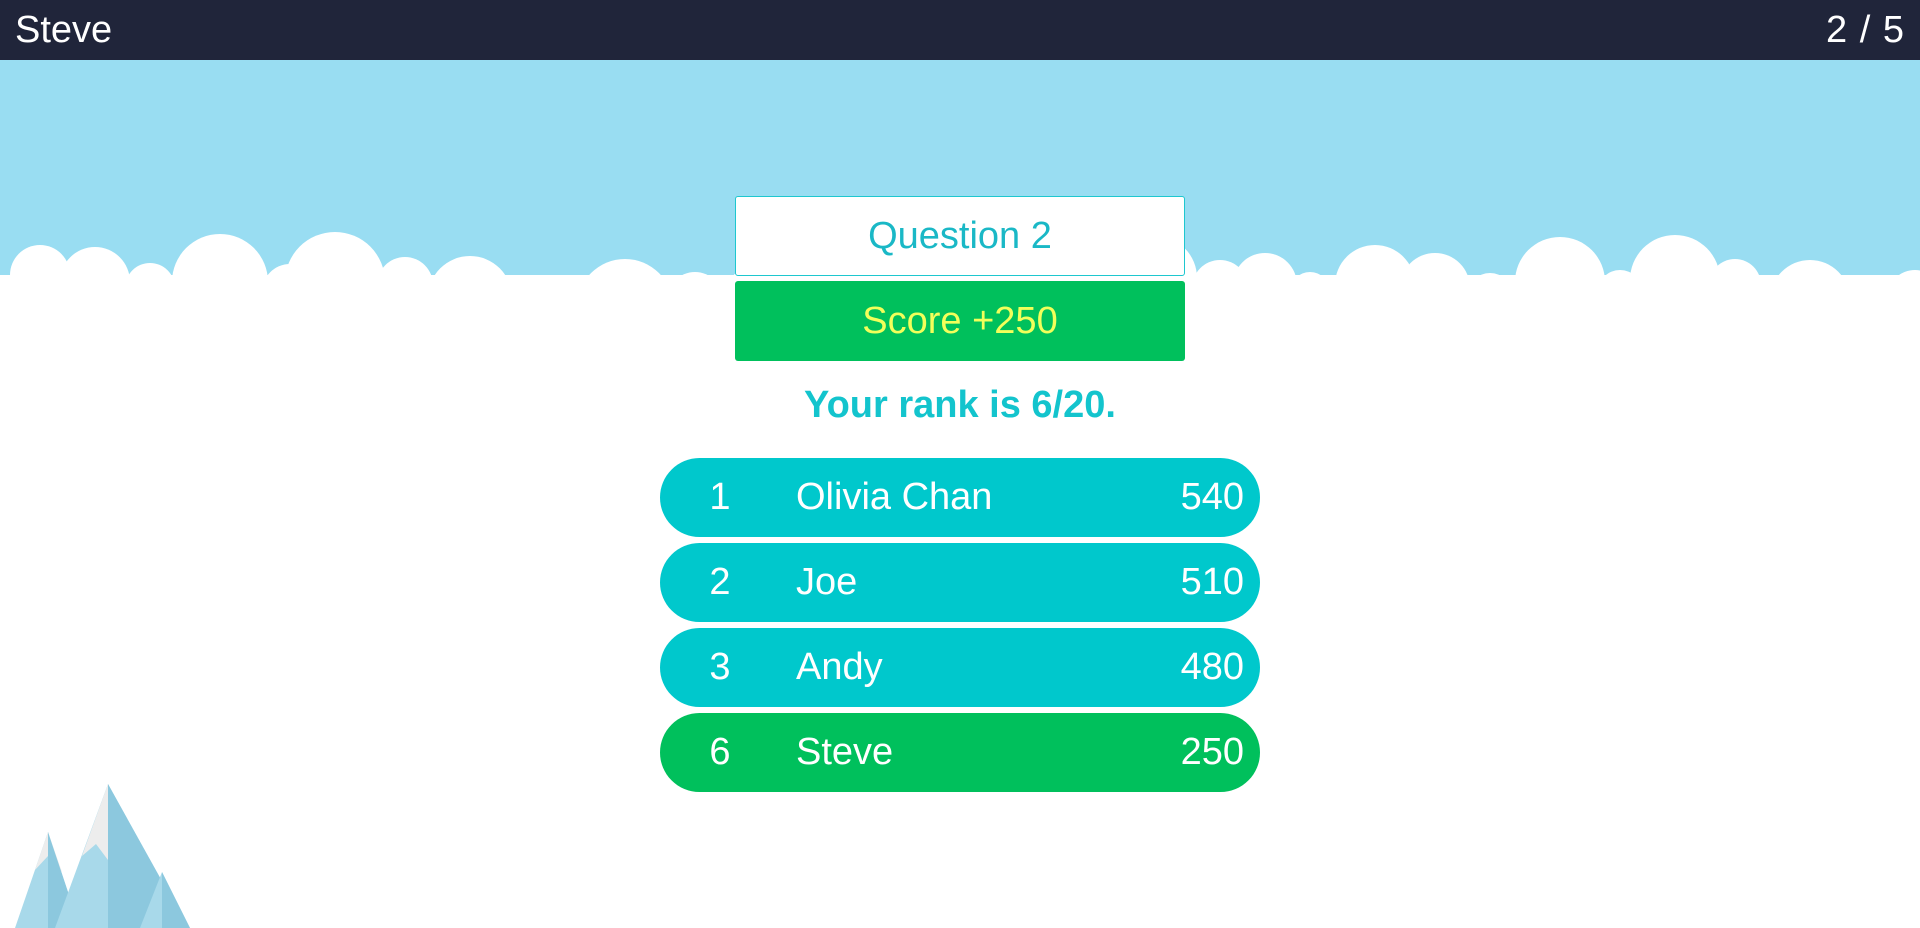  Describe the element at coordinates (839, 667) in the screenshot. I see `leaderboard-player-name: Andy` at that location.